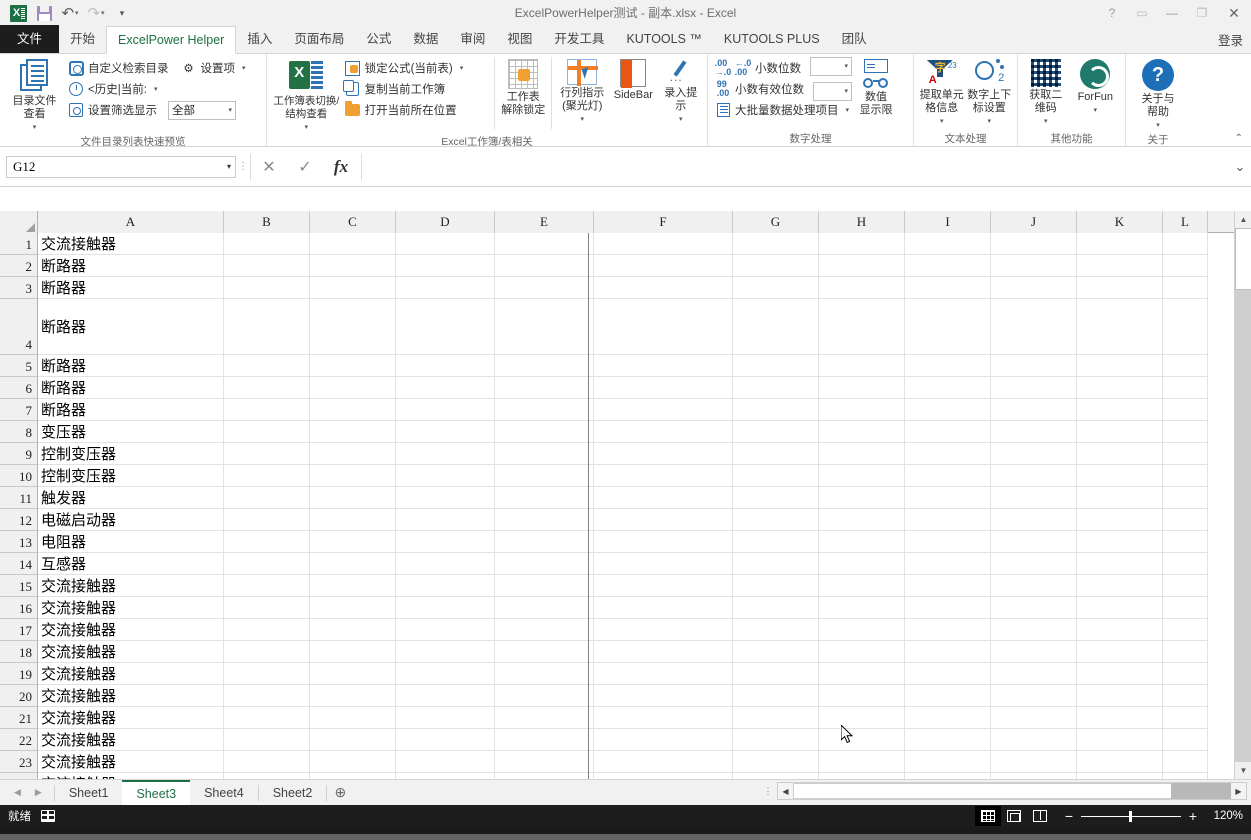 Image resolution: width=1251 pixels, height=840 pixels. What do you see at coordinates (785, 791) in the screenshot?
I see `hscroll-left-button: ◀` at bounding box center [785, 791].